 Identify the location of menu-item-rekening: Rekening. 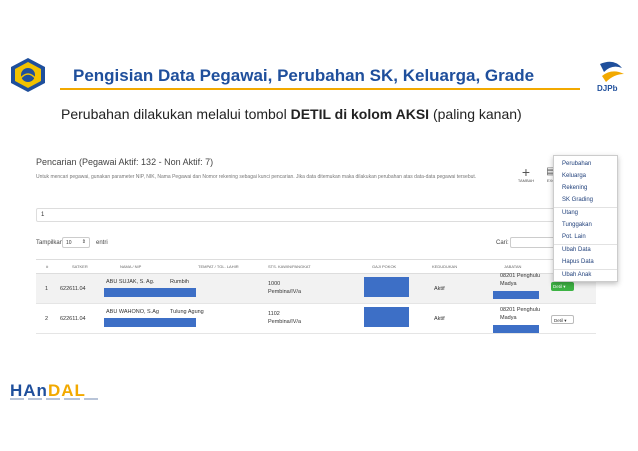
(574, 188).